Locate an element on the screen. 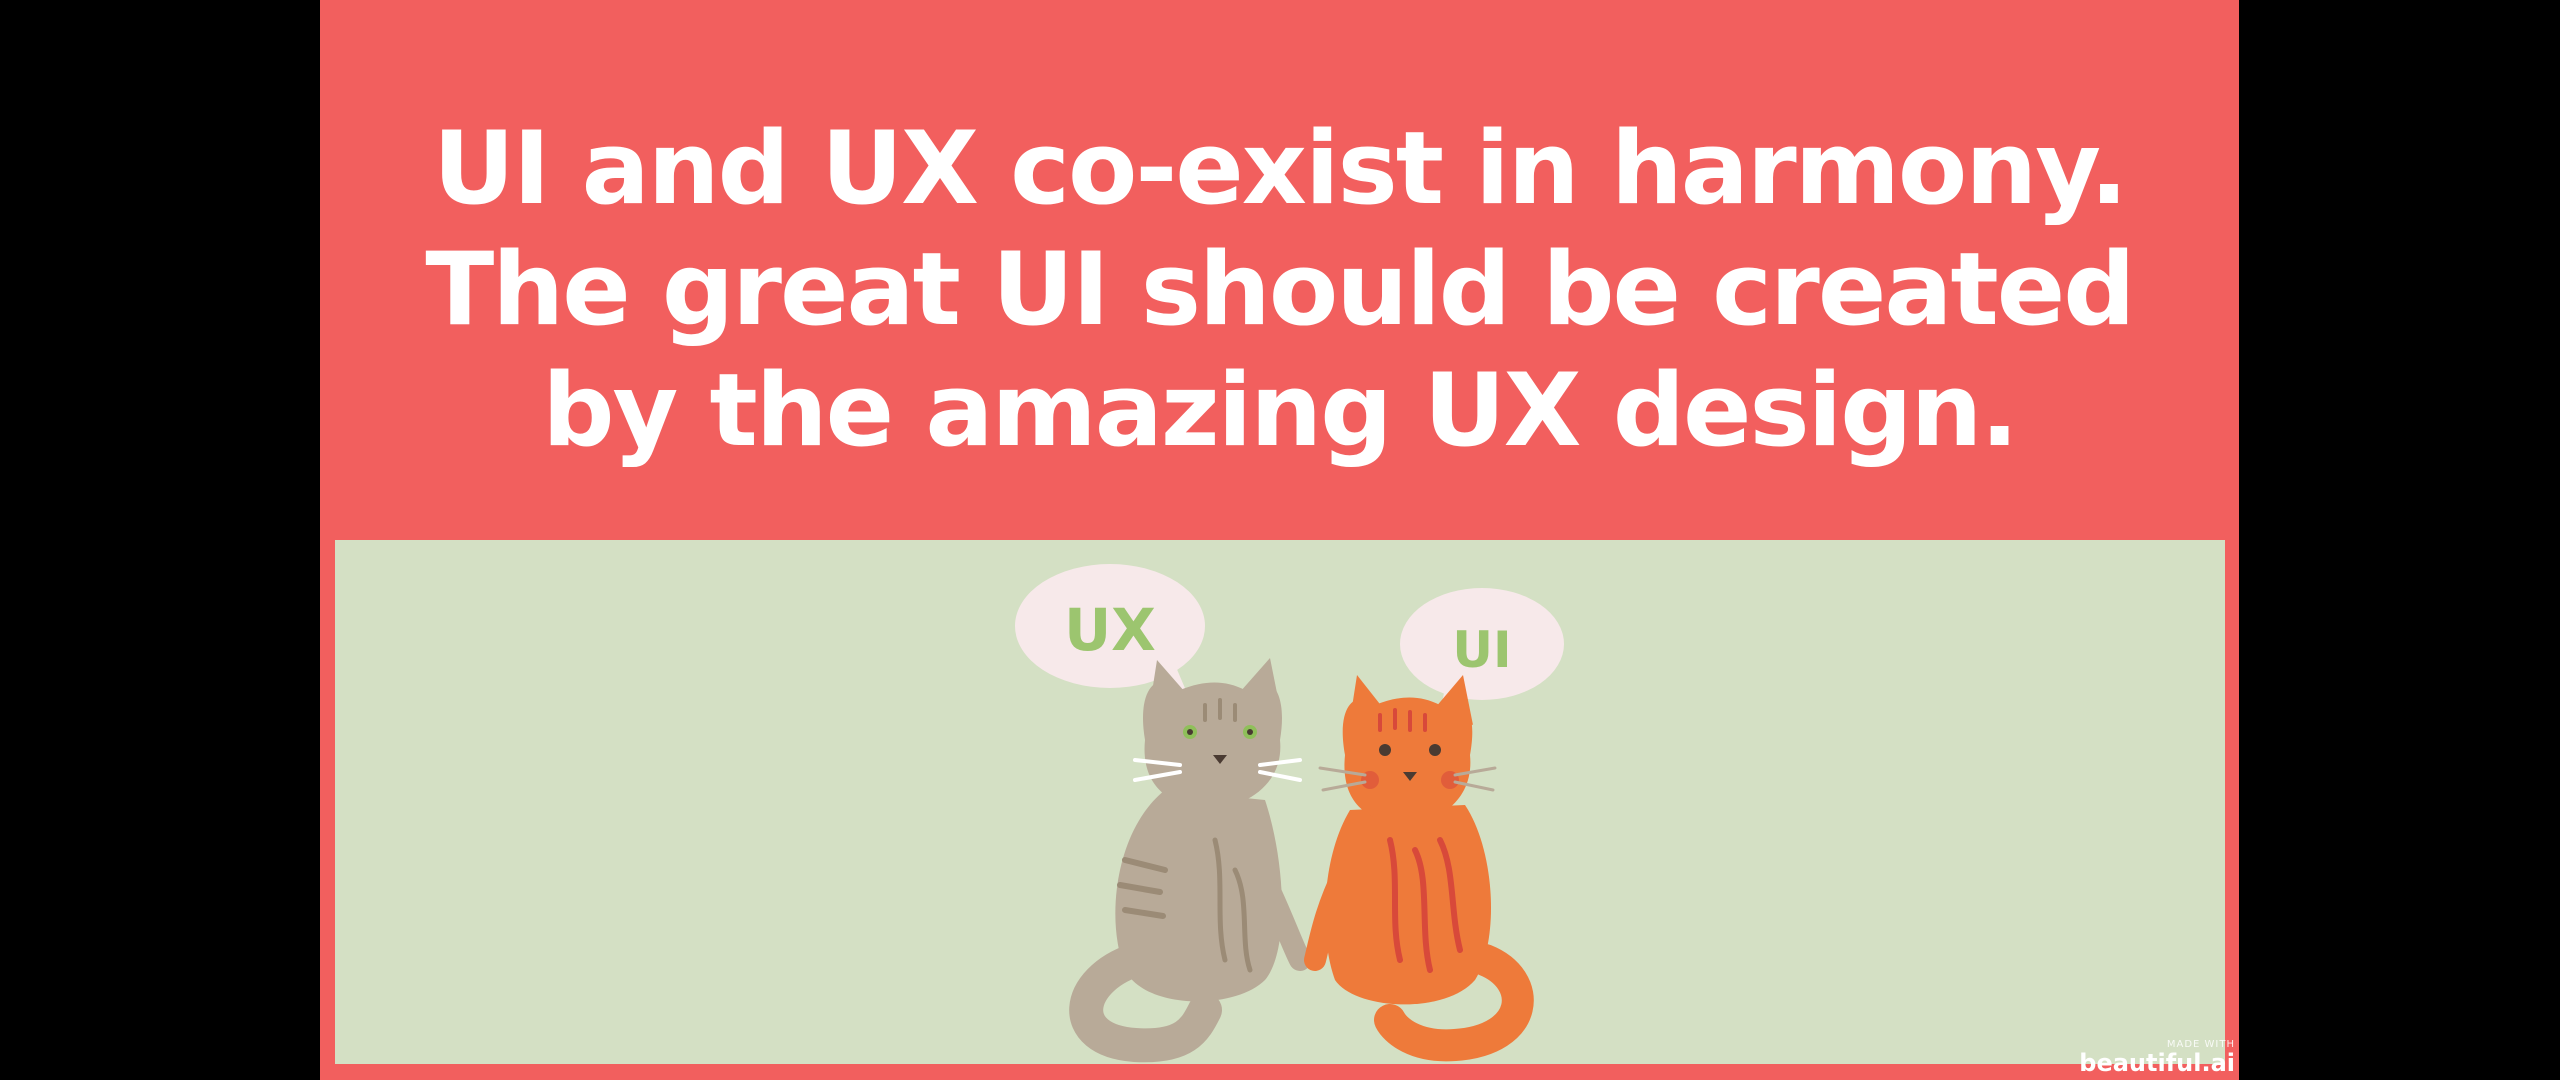 This screenshot has height=1080, width=2560. cats-illustration: UX UI is located at coordinates (1289, 813).